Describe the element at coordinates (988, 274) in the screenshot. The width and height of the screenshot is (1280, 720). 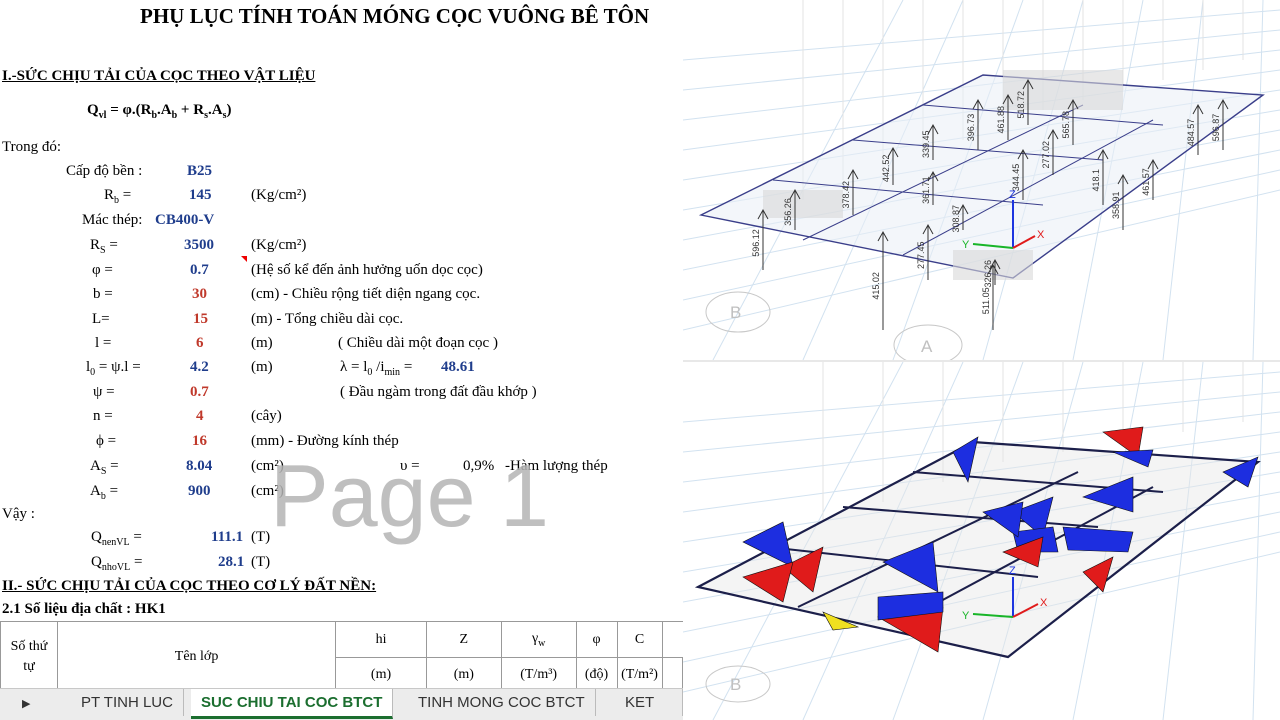
I see `reaction-label: 326.26` at that location.